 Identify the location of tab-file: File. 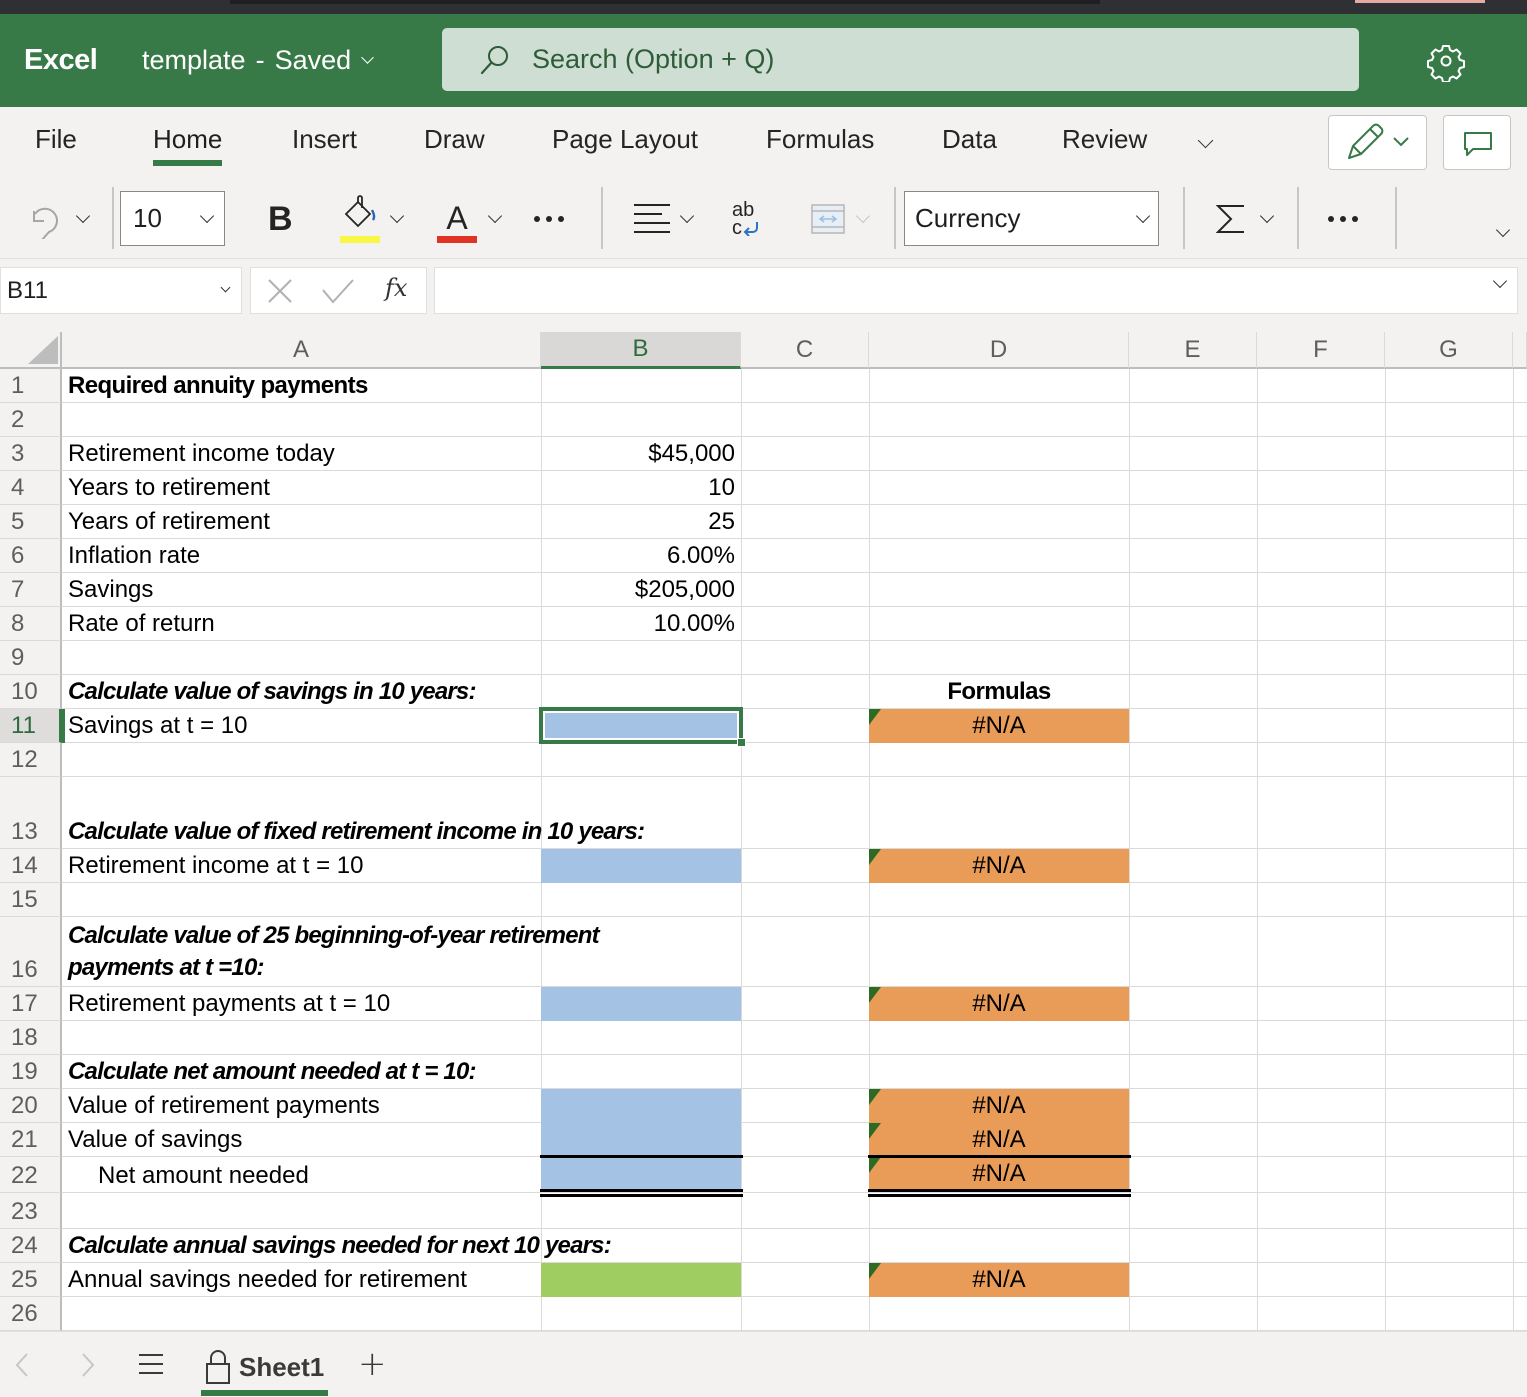
(56, 139).